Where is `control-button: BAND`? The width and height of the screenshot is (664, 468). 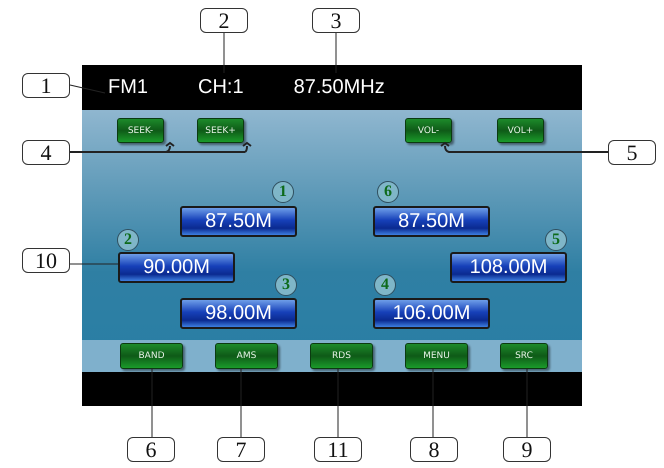 control-button: BAND is located at coordinates (151, 356).